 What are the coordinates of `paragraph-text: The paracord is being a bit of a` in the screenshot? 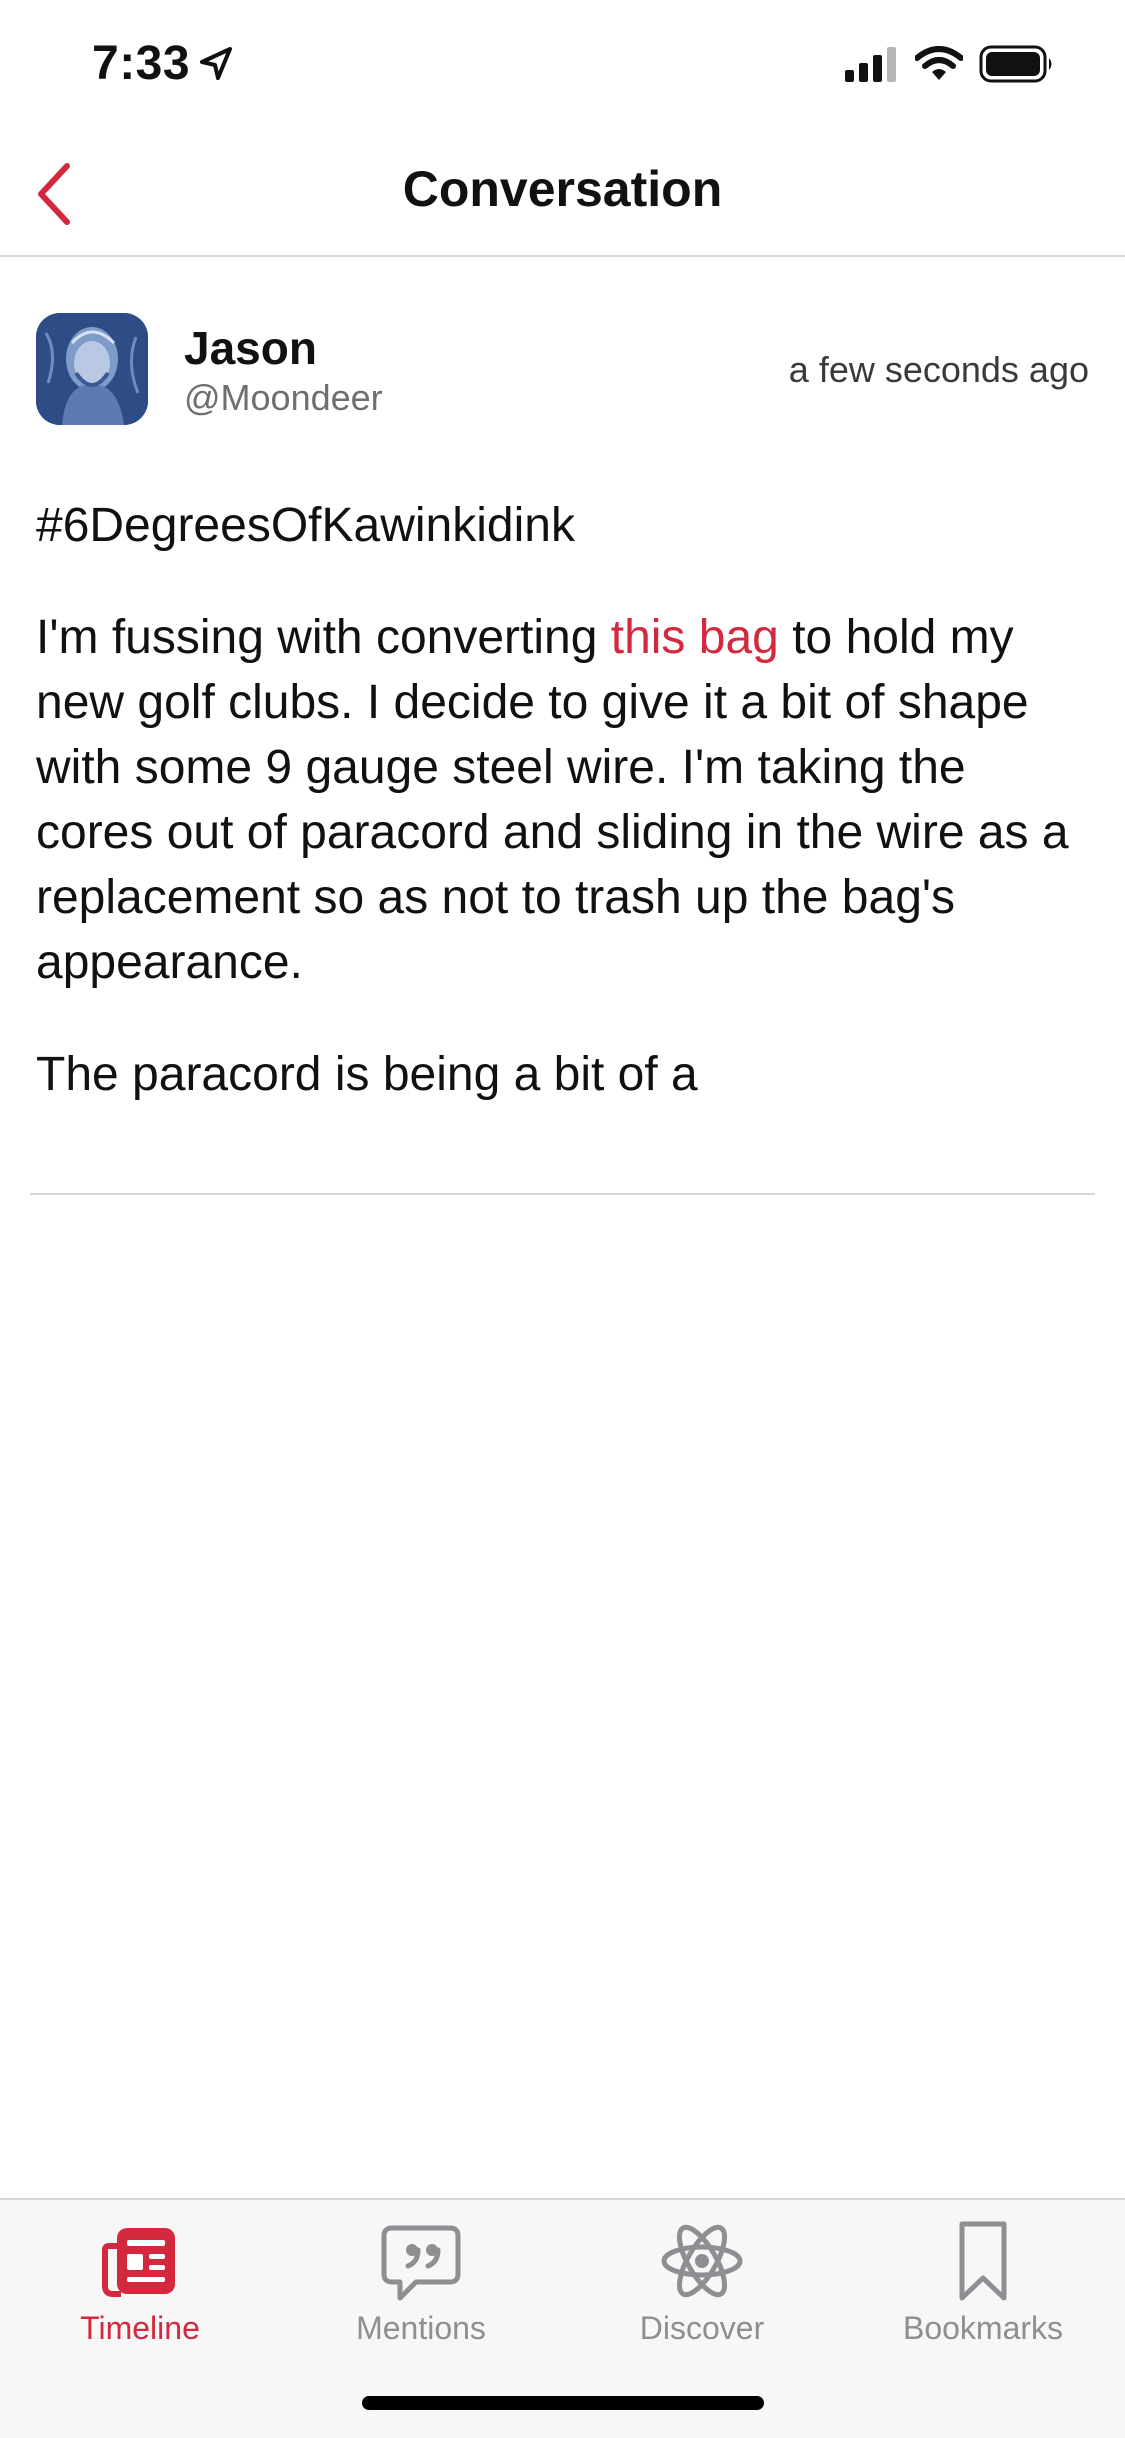 It's located at (367, 1074).